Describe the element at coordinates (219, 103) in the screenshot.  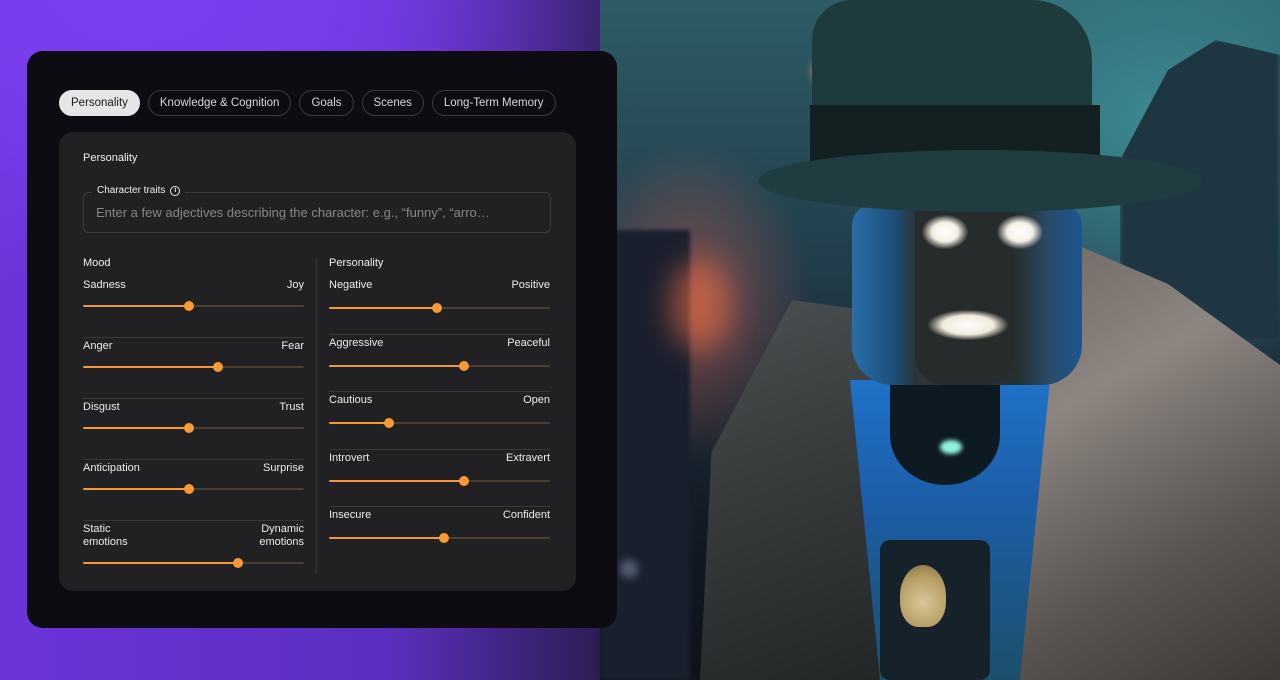
I see `tab-knowledge-cognition: Knowledge & Cognition` at that location.